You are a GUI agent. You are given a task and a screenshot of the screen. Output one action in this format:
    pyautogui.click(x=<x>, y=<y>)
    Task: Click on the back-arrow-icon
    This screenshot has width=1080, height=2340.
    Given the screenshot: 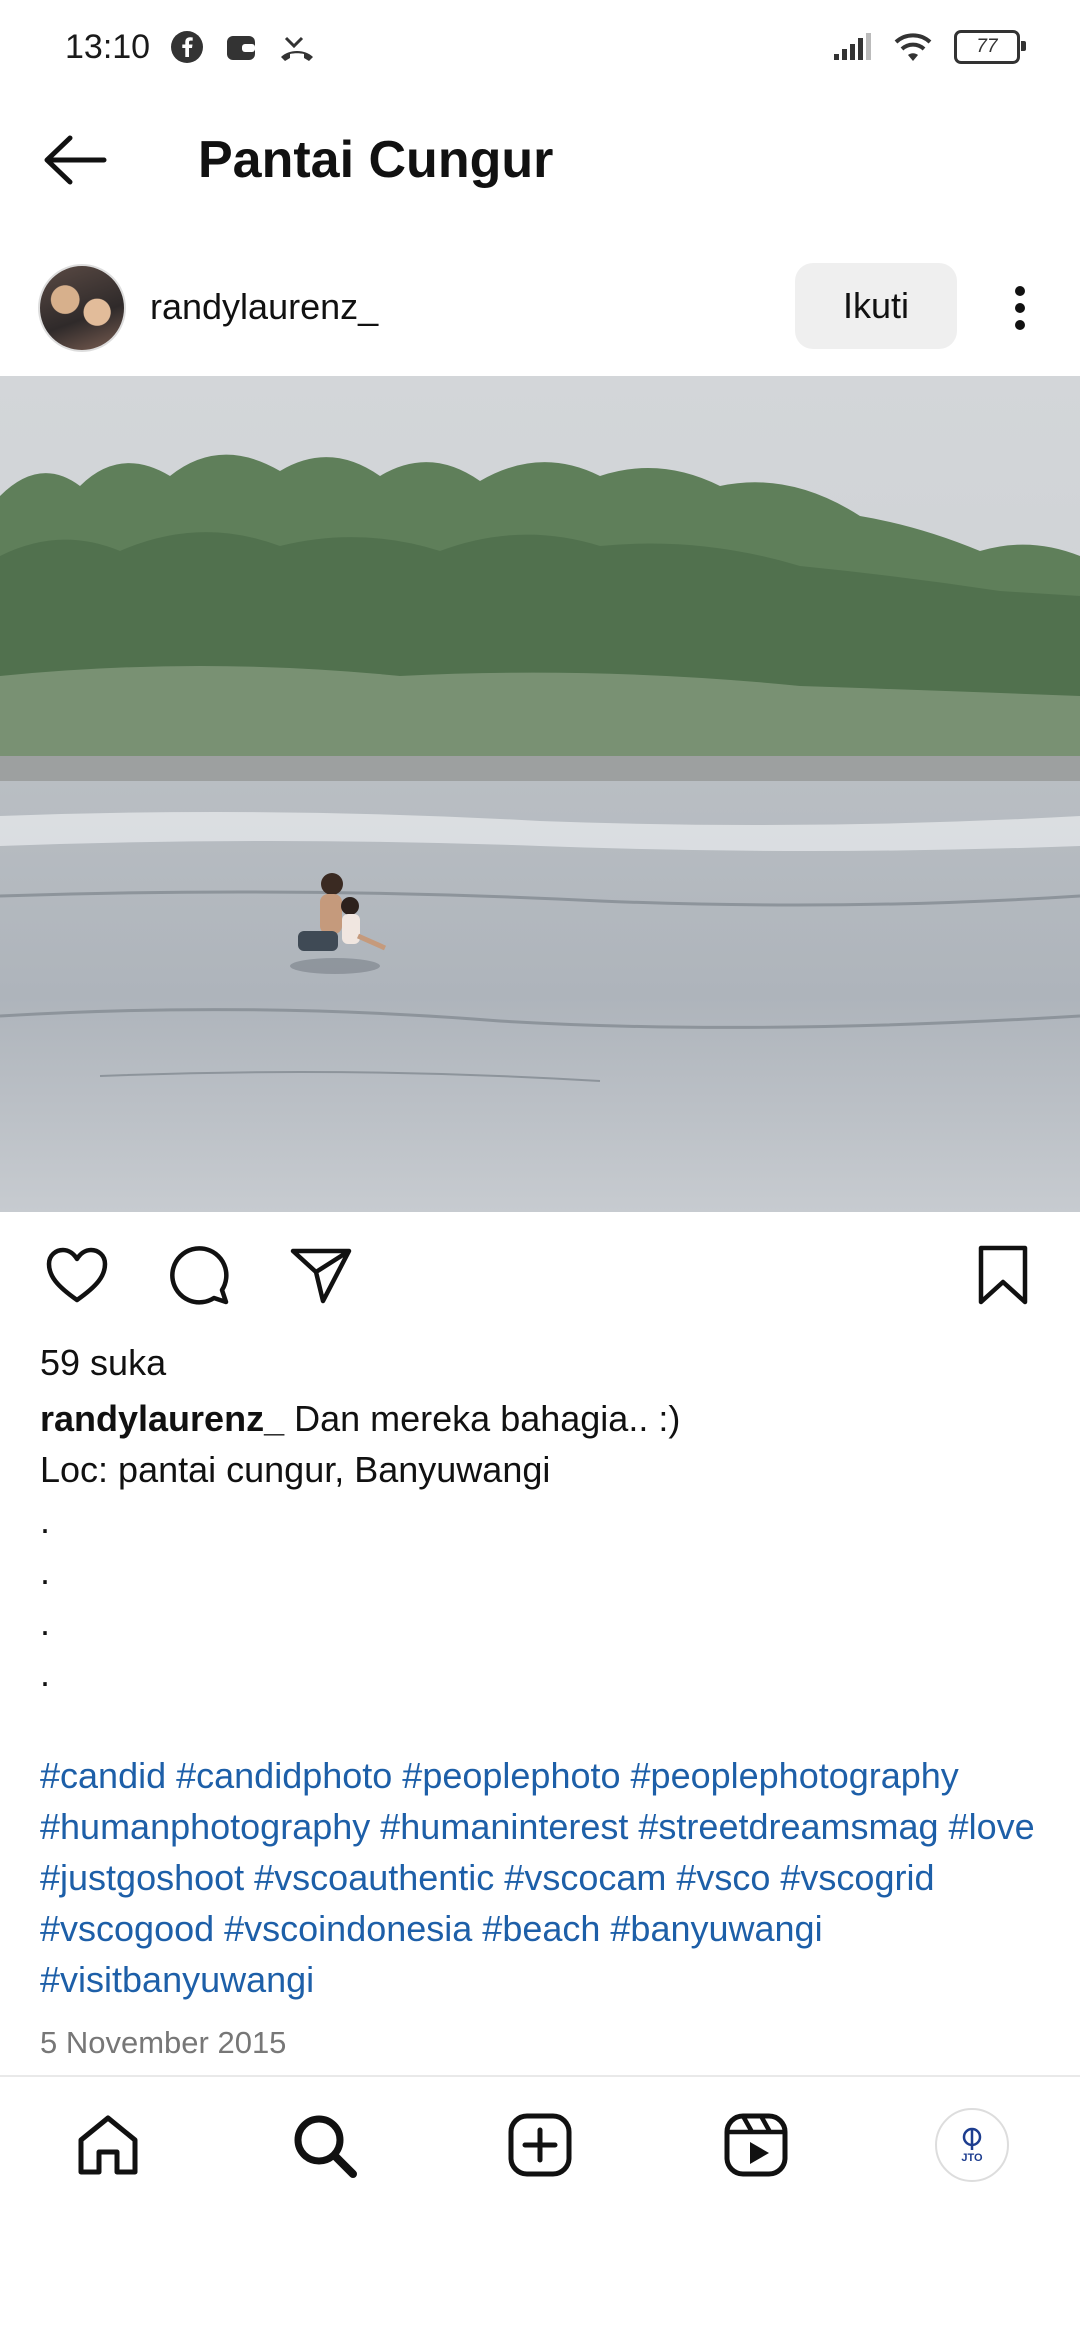 What is the action you would take?
    pyautogui.click(x=75, y=160)
    